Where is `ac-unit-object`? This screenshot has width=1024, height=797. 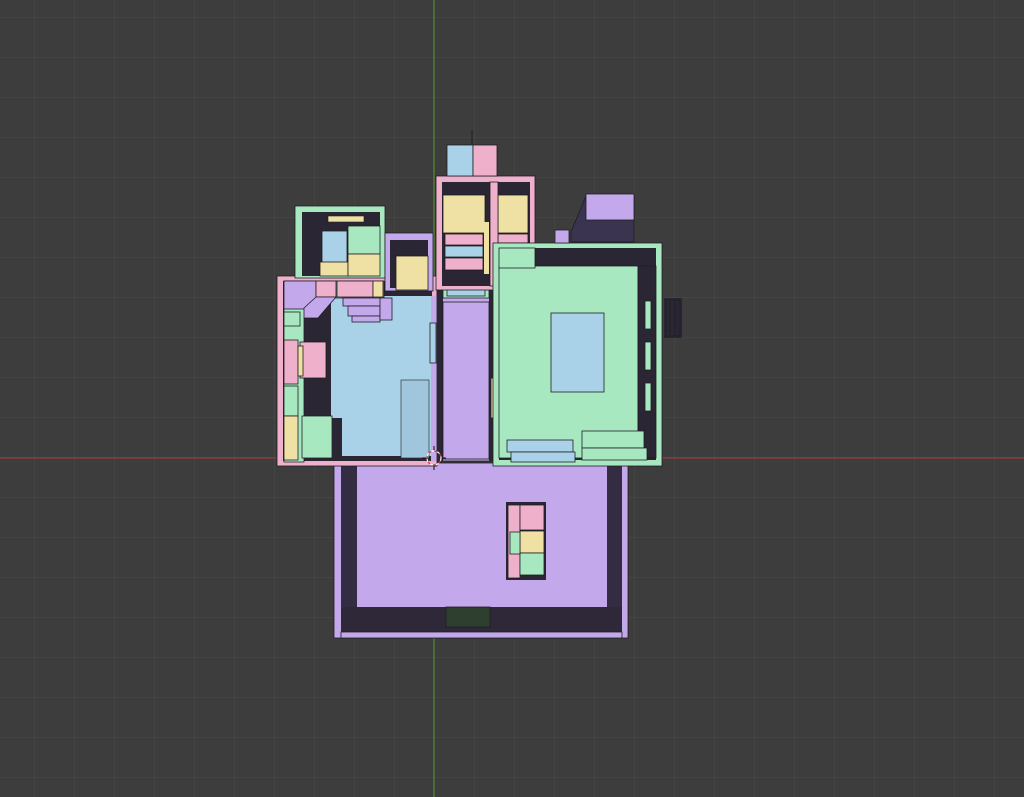 ac-unit-object is located at coordinates (673, 318).